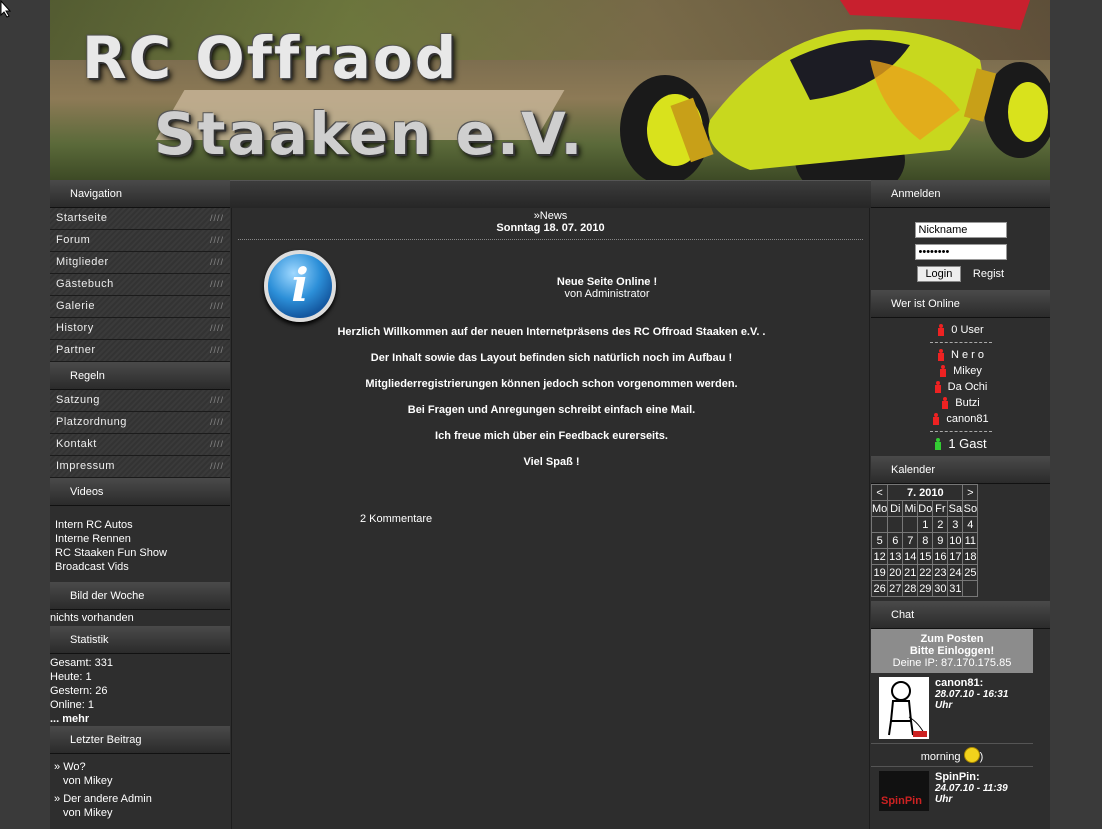 This screenshot has width=1102, height=829. I want to click on post-topic-link: » Der andere Admin, so click(140, 799).